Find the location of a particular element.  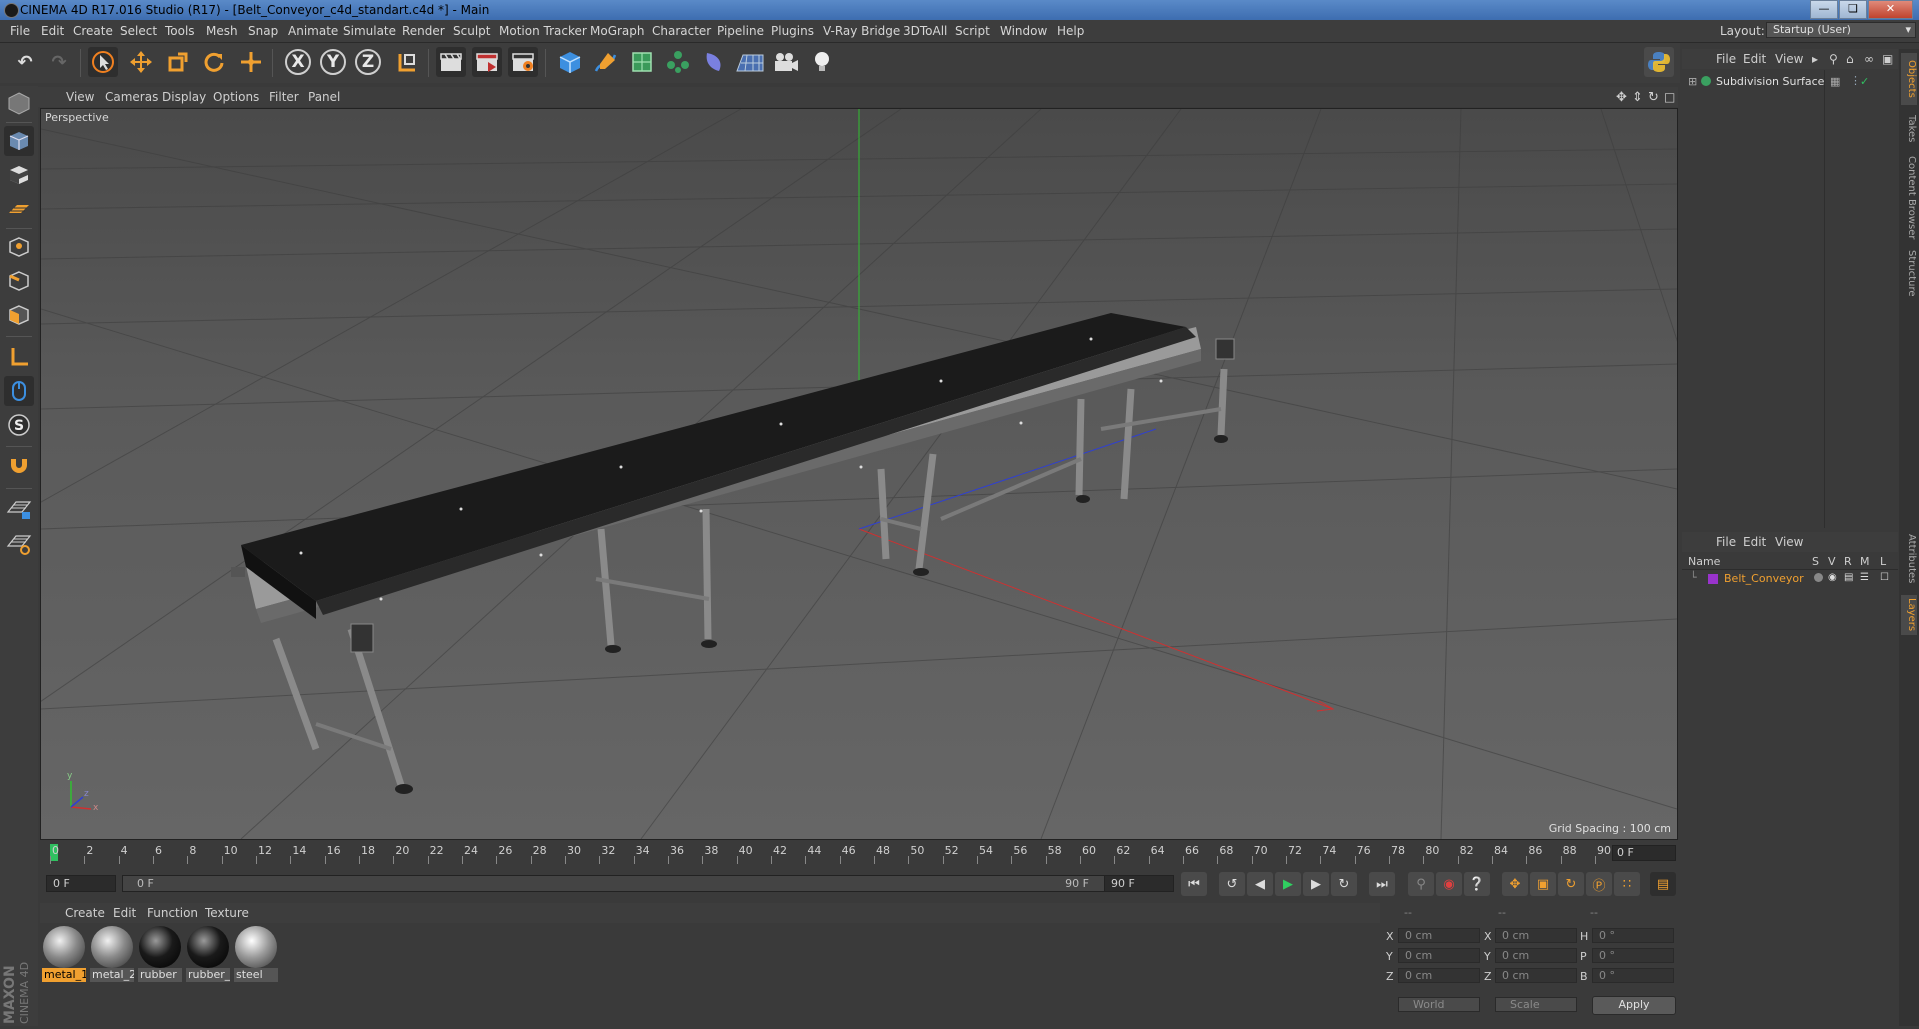

autokeying-button: ❔ is located at coordinates (1477, 884).